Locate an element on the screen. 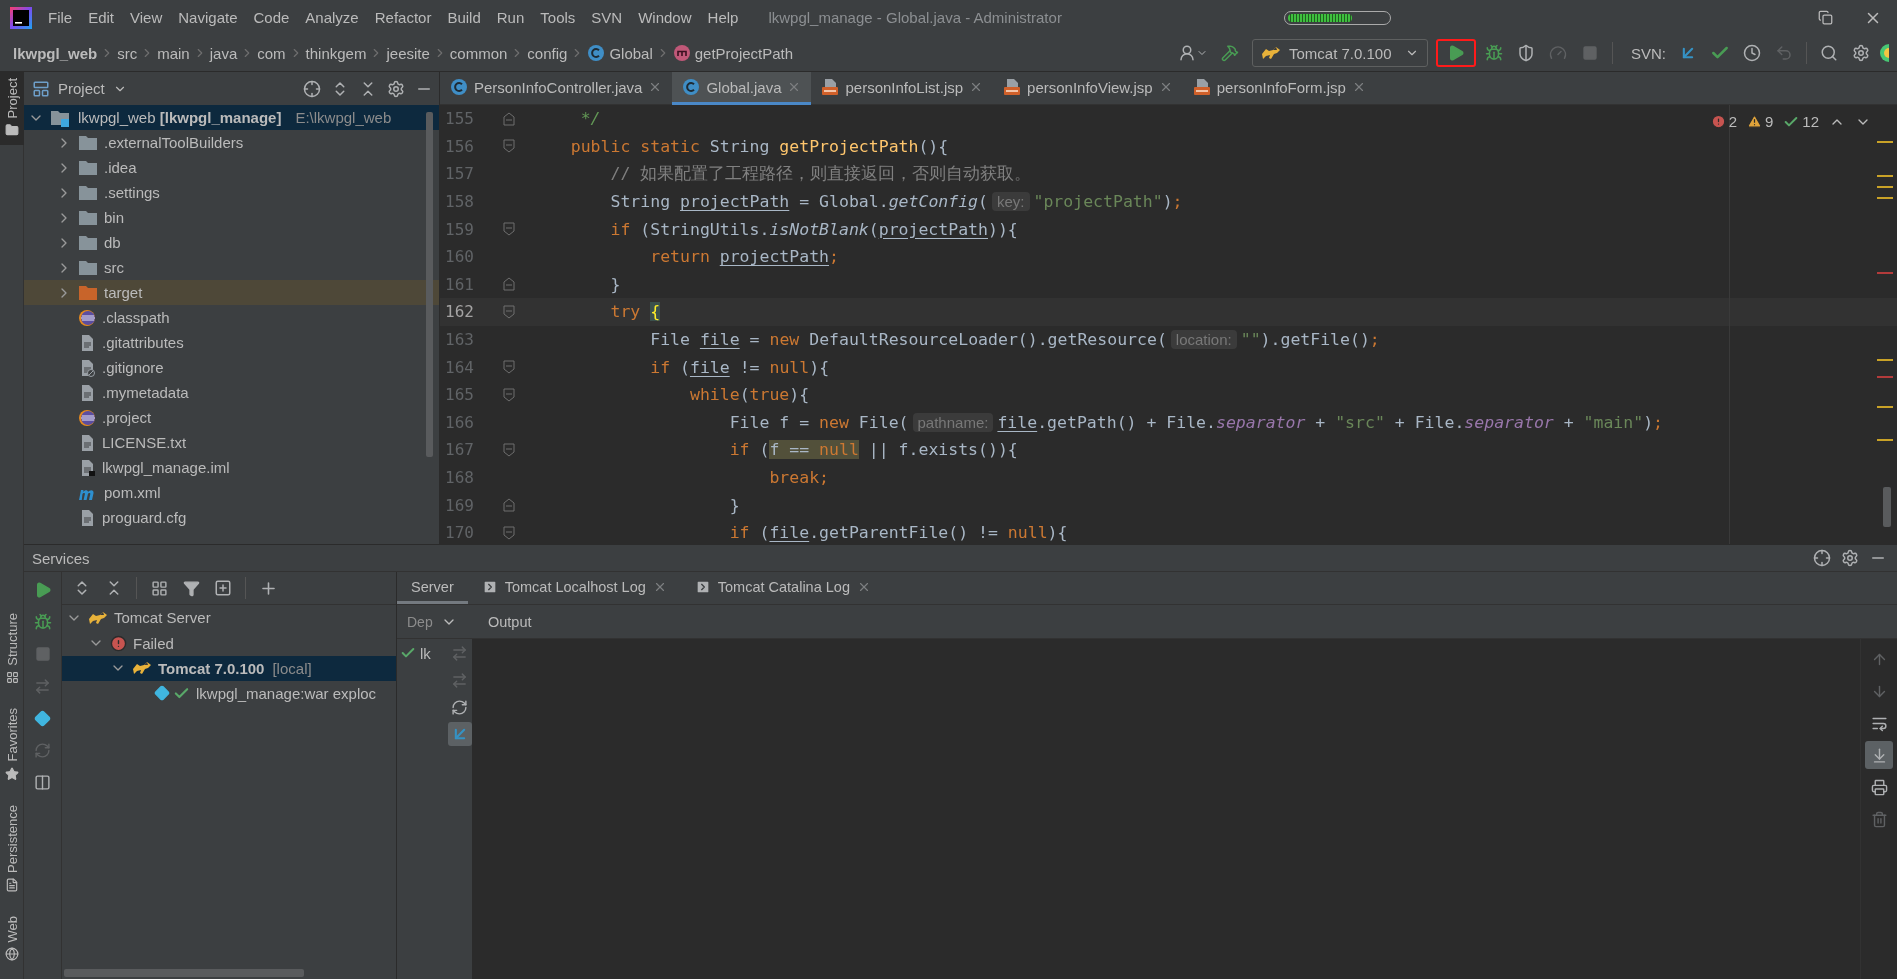  plugin-icon is located at coordinates (1884, 53).